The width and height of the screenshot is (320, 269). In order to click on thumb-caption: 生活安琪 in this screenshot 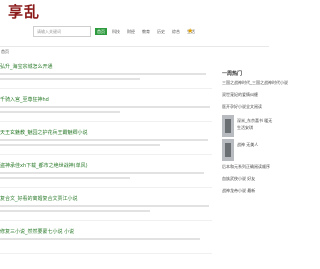, I will do `click(245, 128)`.